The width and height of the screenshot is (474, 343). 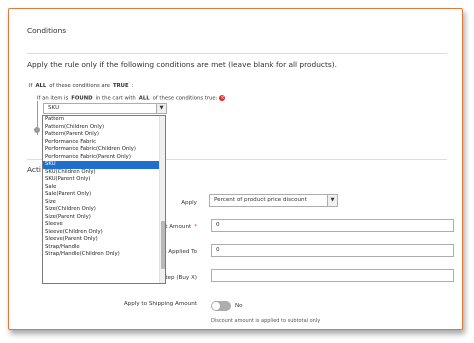 What do you see at coordinates (179, 278) in the screenshot?
I see `discount-step-label: Step (Buy X)` at bounding box center [179, 278].